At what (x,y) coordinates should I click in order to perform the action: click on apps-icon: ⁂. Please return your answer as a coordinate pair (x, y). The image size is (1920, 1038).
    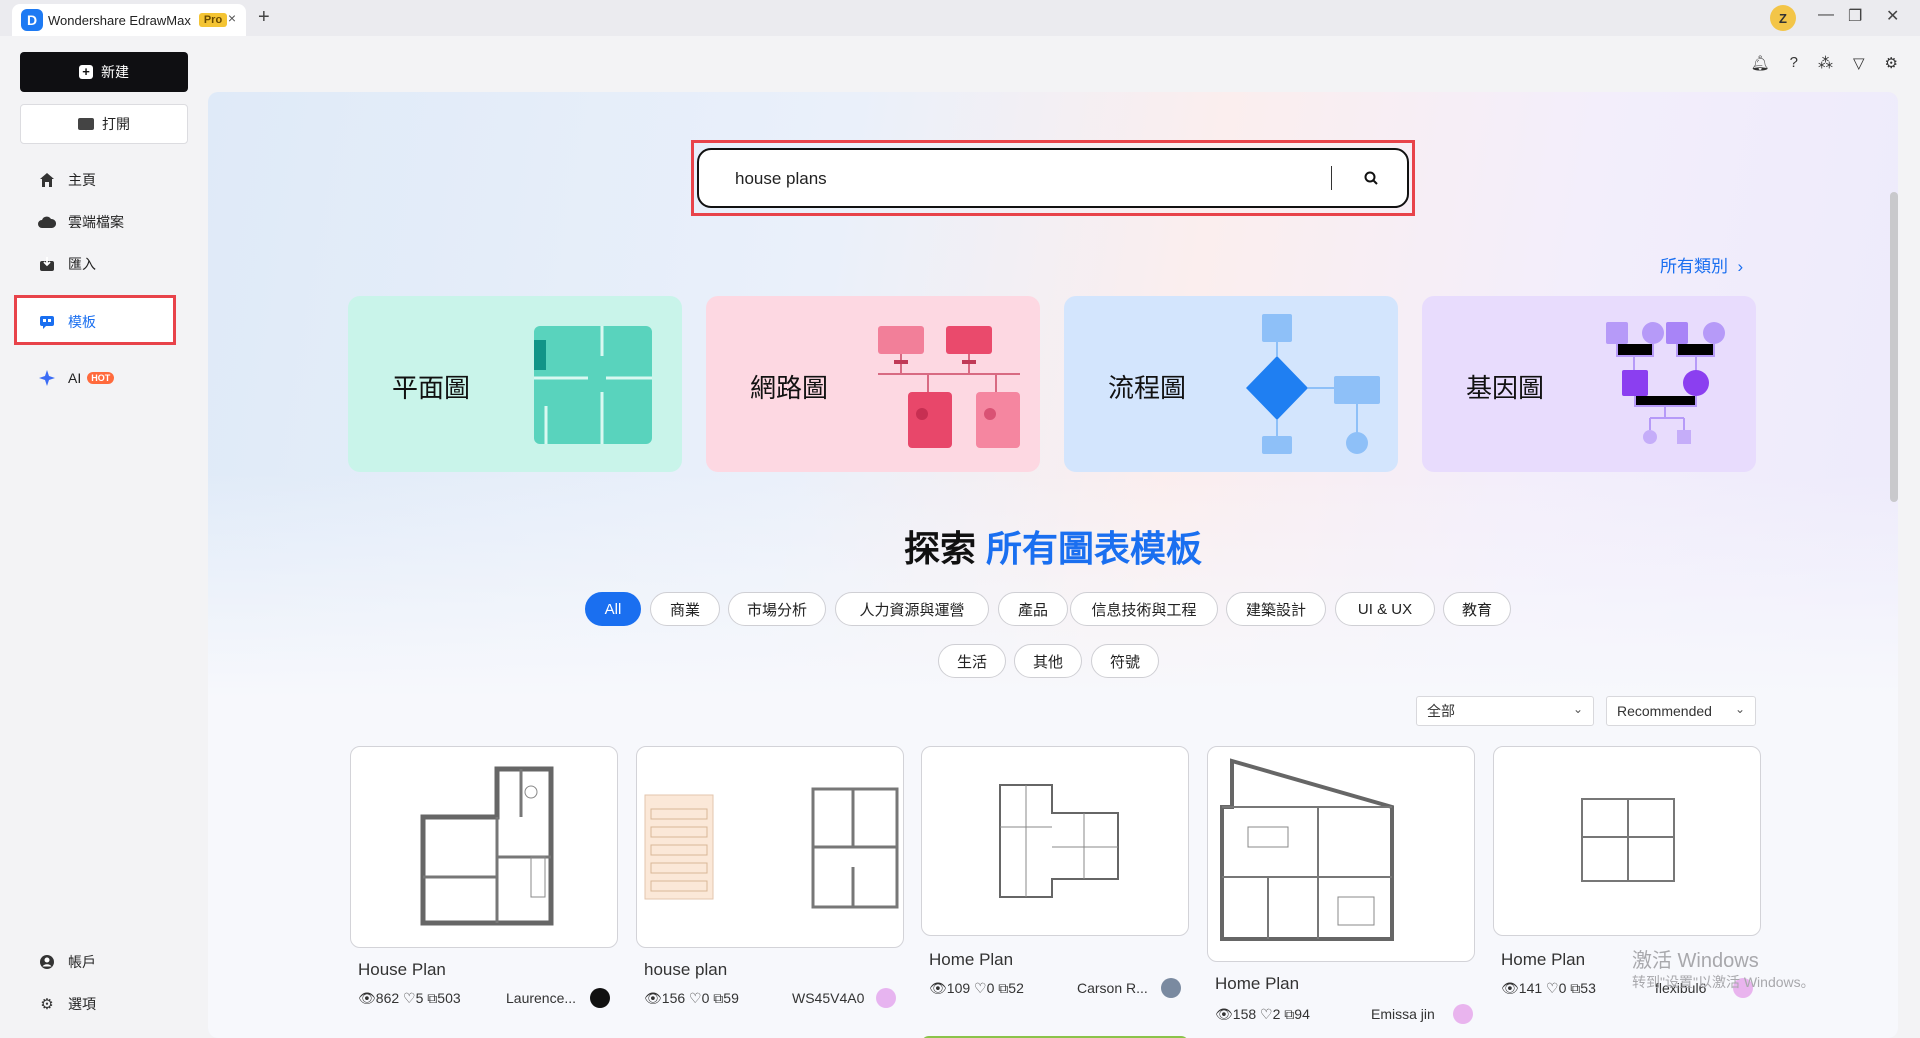
    Looking at the image, I should click on (1825, 63).